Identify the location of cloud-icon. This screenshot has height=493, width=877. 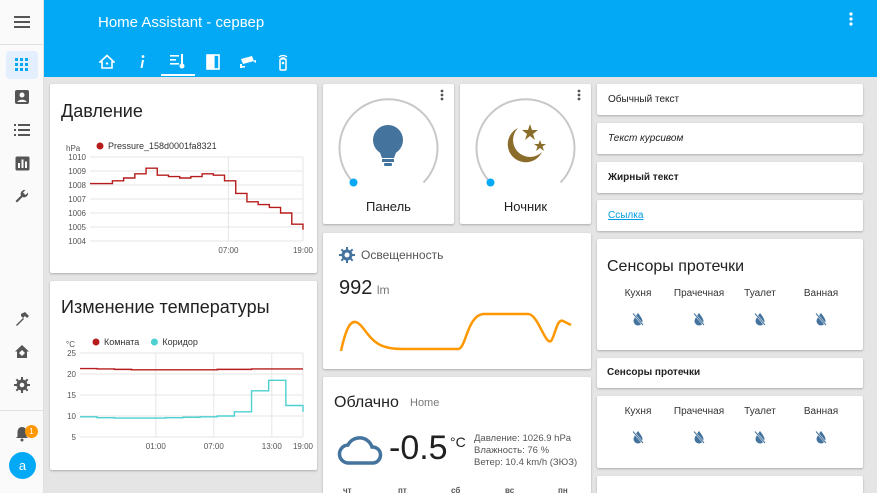
(360, 450).